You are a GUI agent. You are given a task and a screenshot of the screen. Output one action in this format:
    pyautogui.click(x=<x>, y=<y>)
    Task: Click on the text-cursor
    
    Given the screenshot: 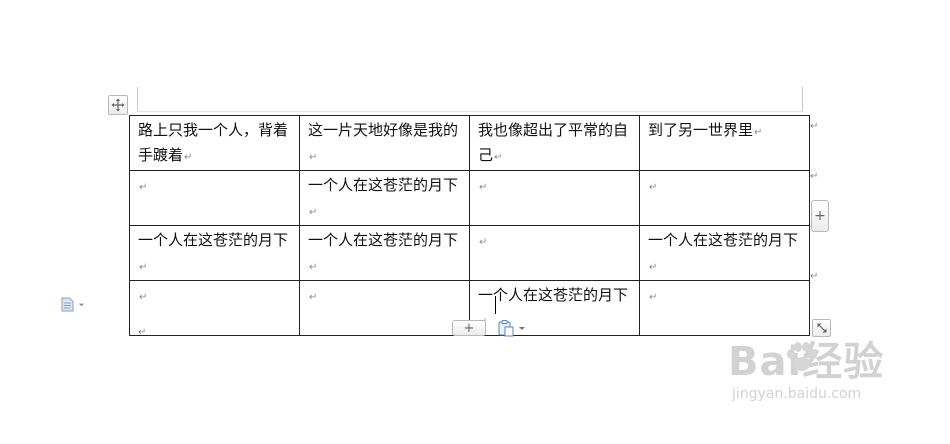 What is the action you would take?
    pyautogui.click(x=495, y=305)
    